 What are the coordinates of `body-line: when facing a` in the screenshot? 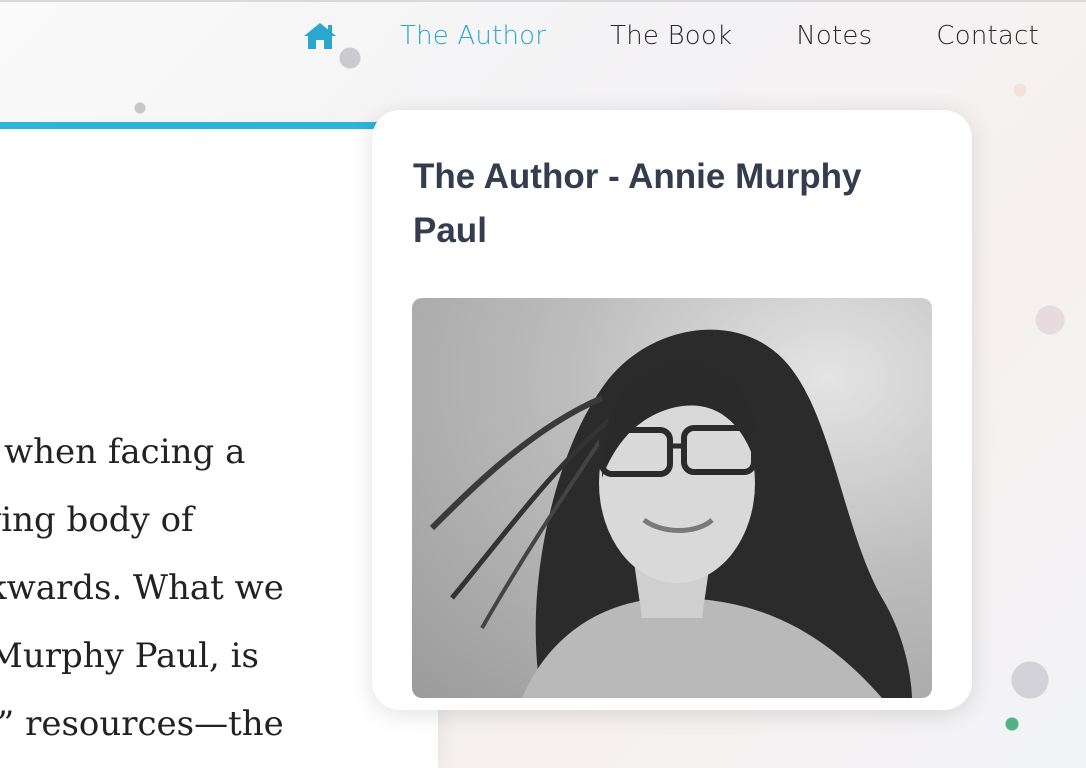 It's located at (125, 452).